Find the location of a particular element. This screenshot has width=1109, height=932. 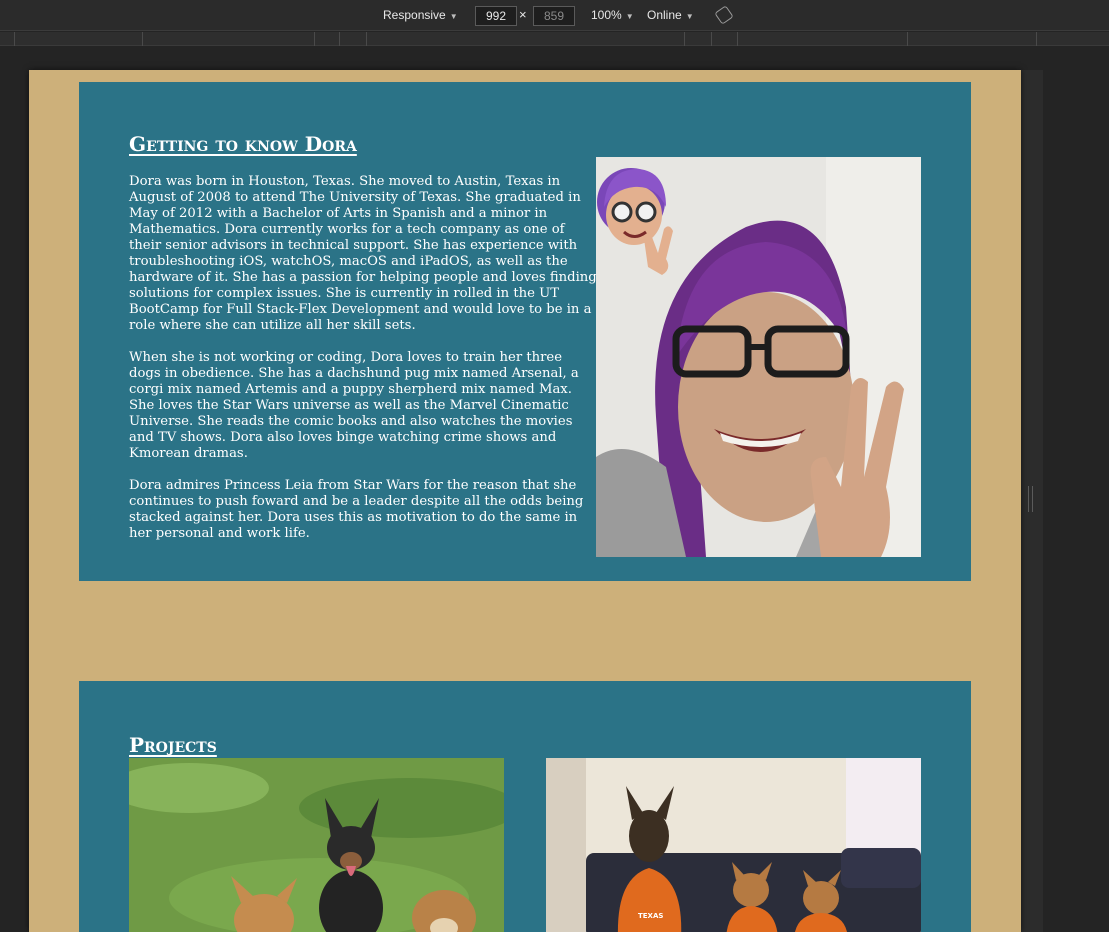

projects-title: Projects is located at coordinates (173, 745).